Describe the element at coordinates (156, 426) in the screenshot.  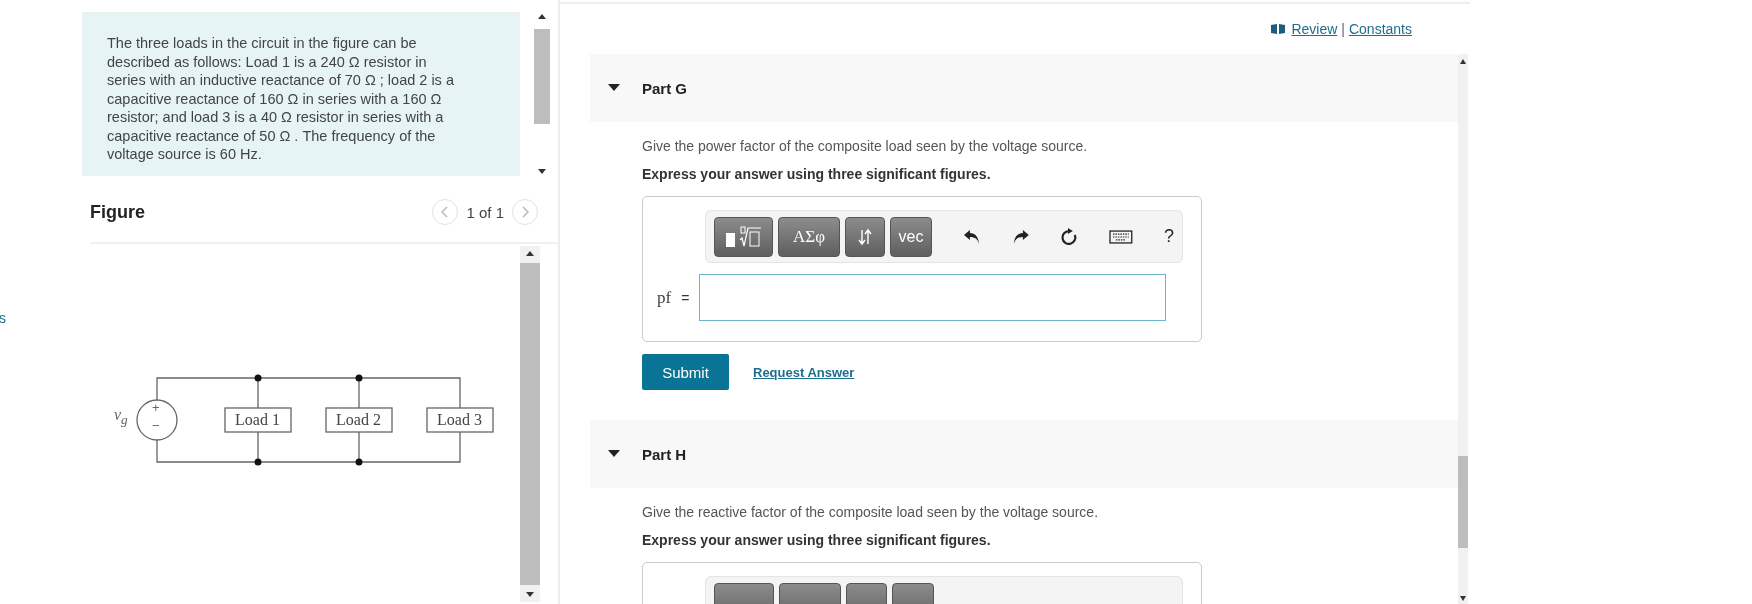
I see `minus-sign: −` at that location.